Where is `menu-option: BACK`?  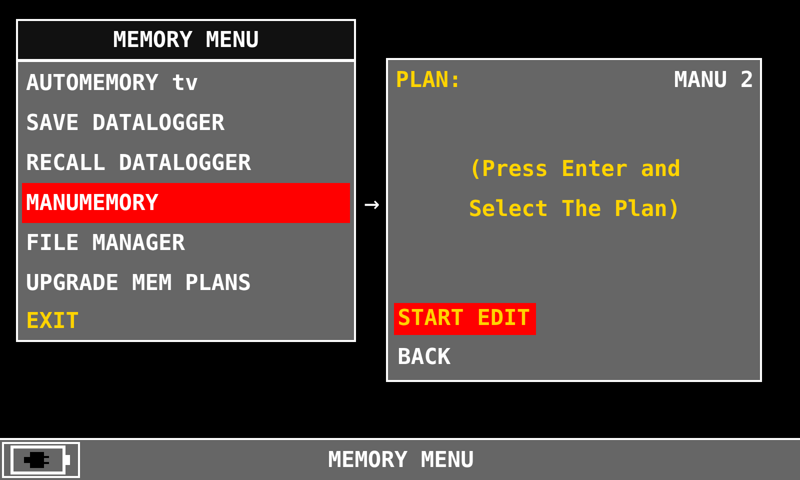 menu-option: BACK is located at coordinates (425, 358).